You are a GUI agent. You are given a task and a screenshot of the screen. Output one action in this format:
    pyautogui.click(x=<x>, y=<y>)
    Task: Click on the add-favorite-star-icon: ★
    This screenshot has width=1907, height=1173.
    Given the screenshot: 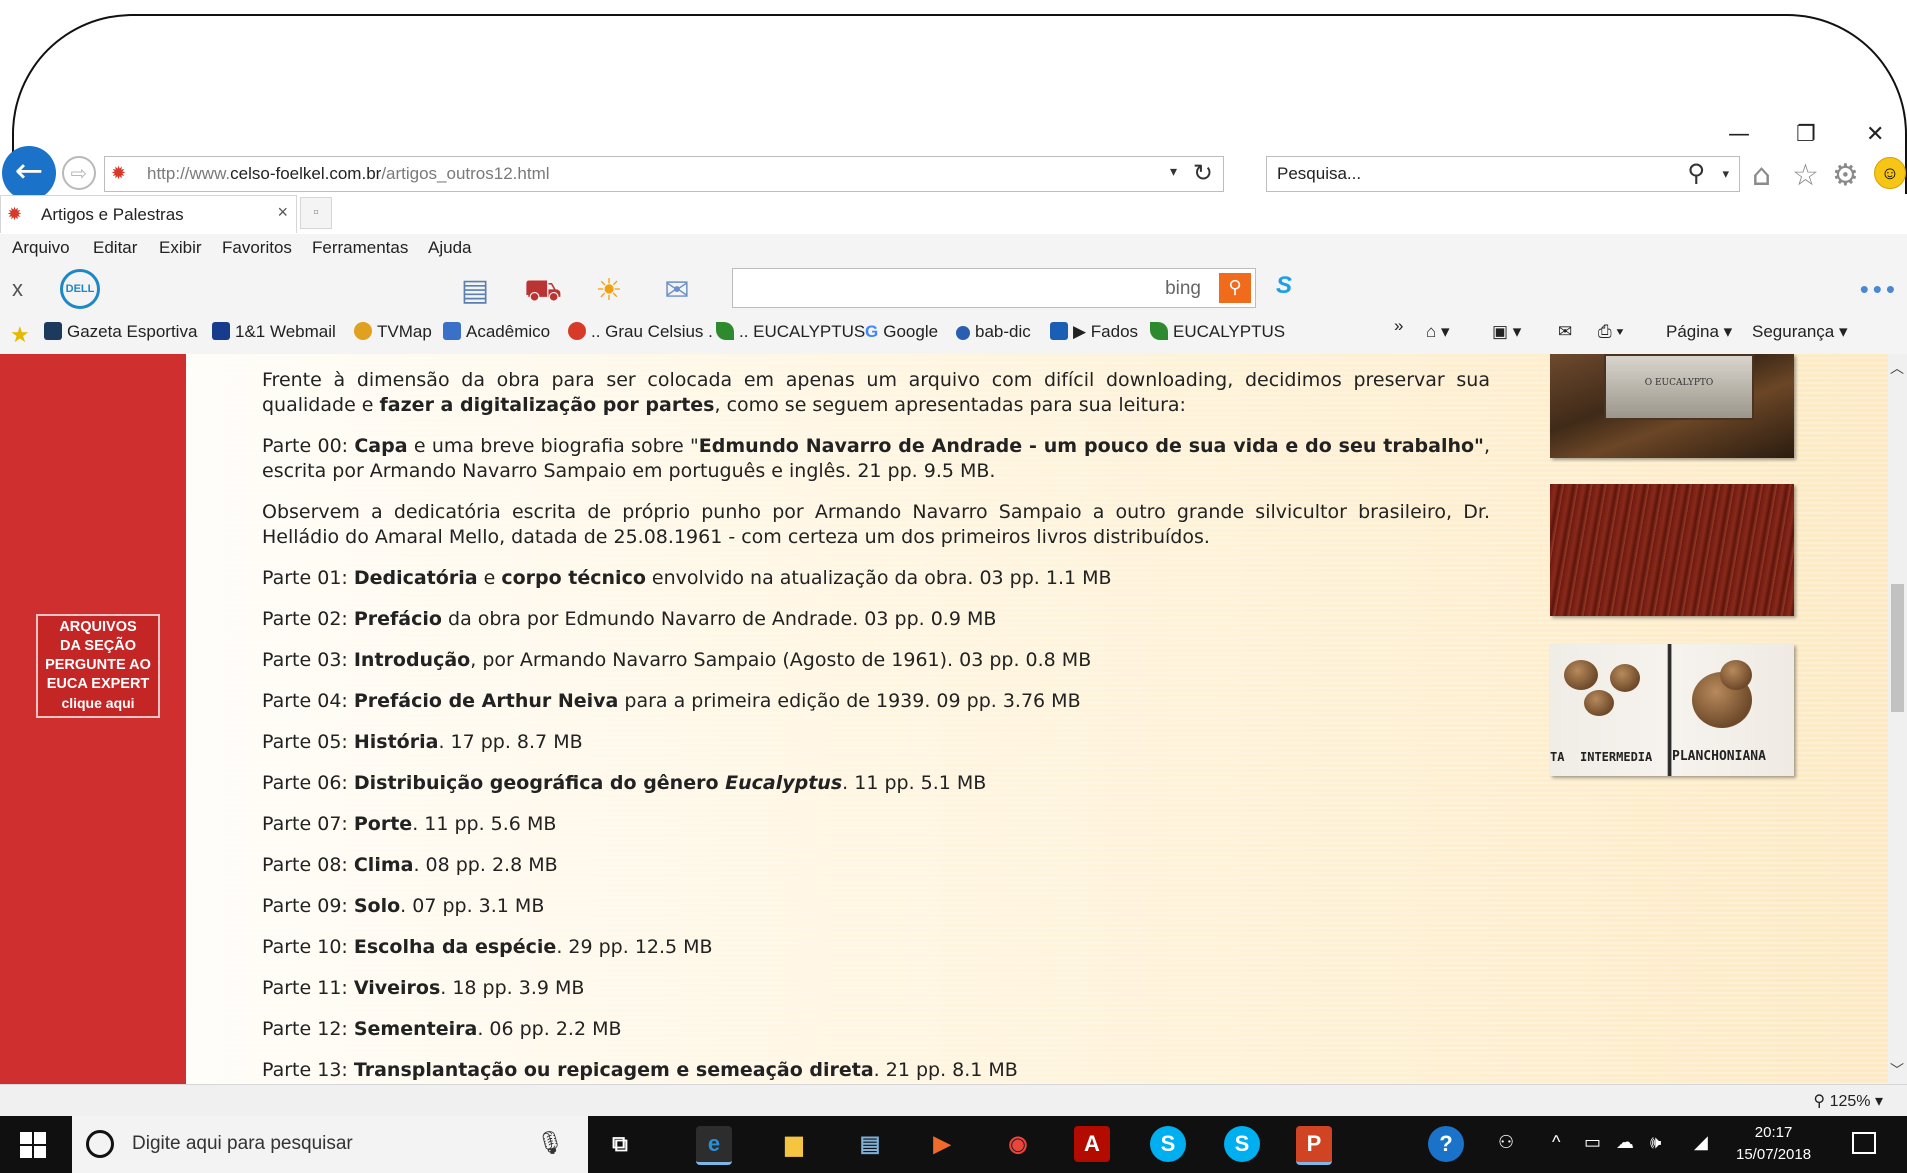 What is the action you would take?
    pyautogui.click(x=20, y=335)
    